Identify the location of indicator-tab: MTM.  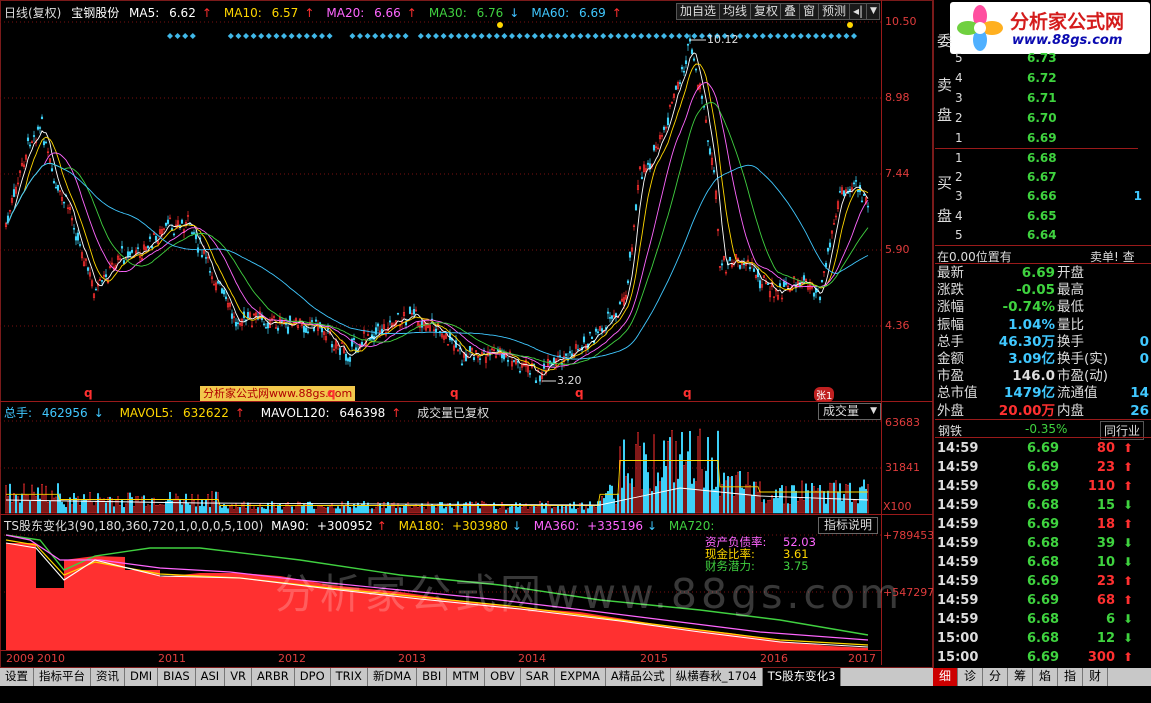
(466, 677).